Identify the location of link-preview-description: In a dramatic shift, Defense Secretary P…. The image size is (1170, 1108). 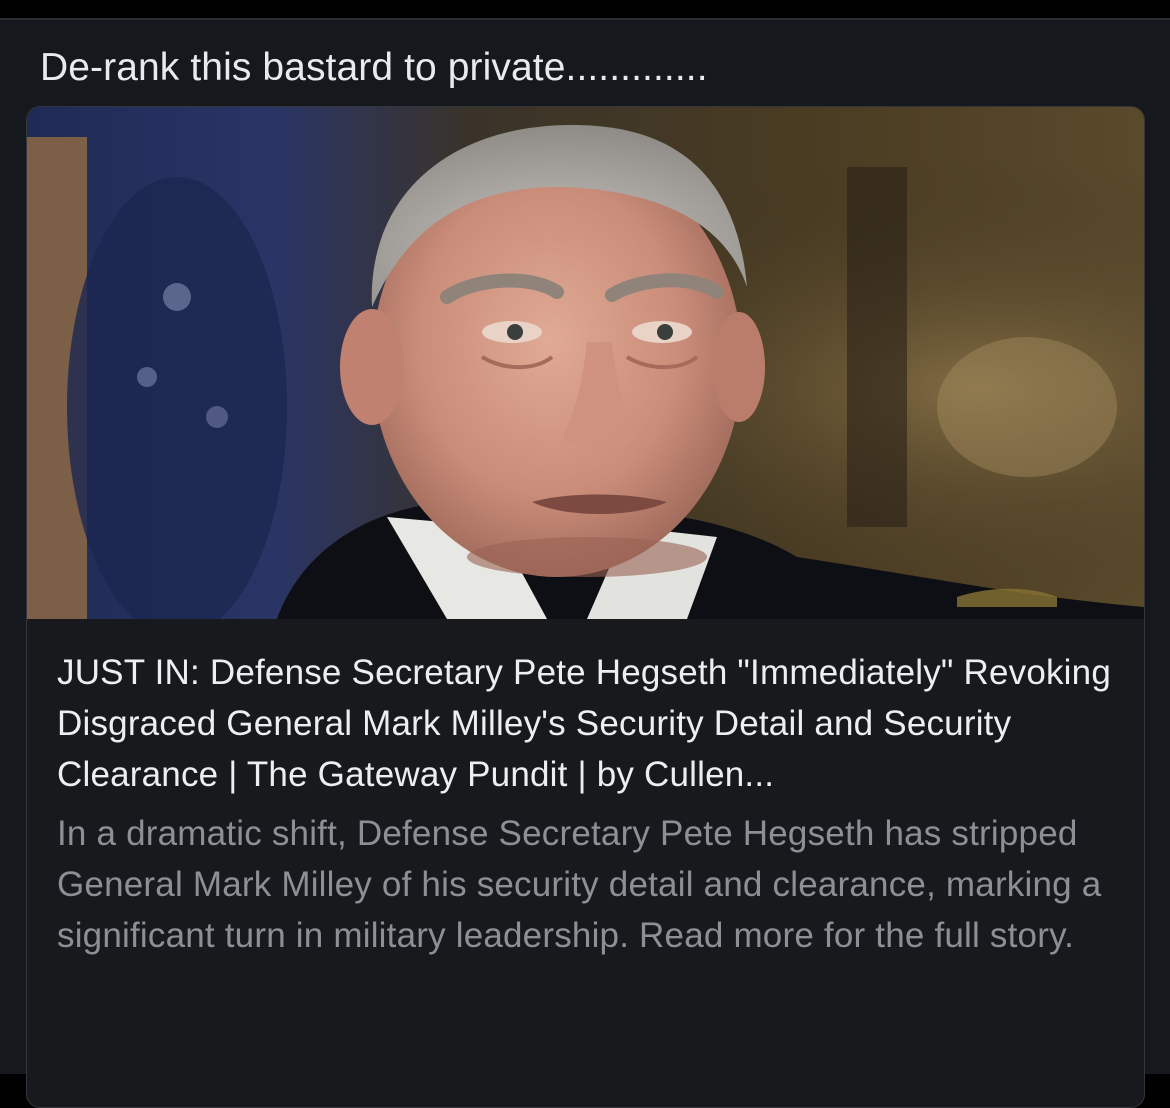
(579, 884).